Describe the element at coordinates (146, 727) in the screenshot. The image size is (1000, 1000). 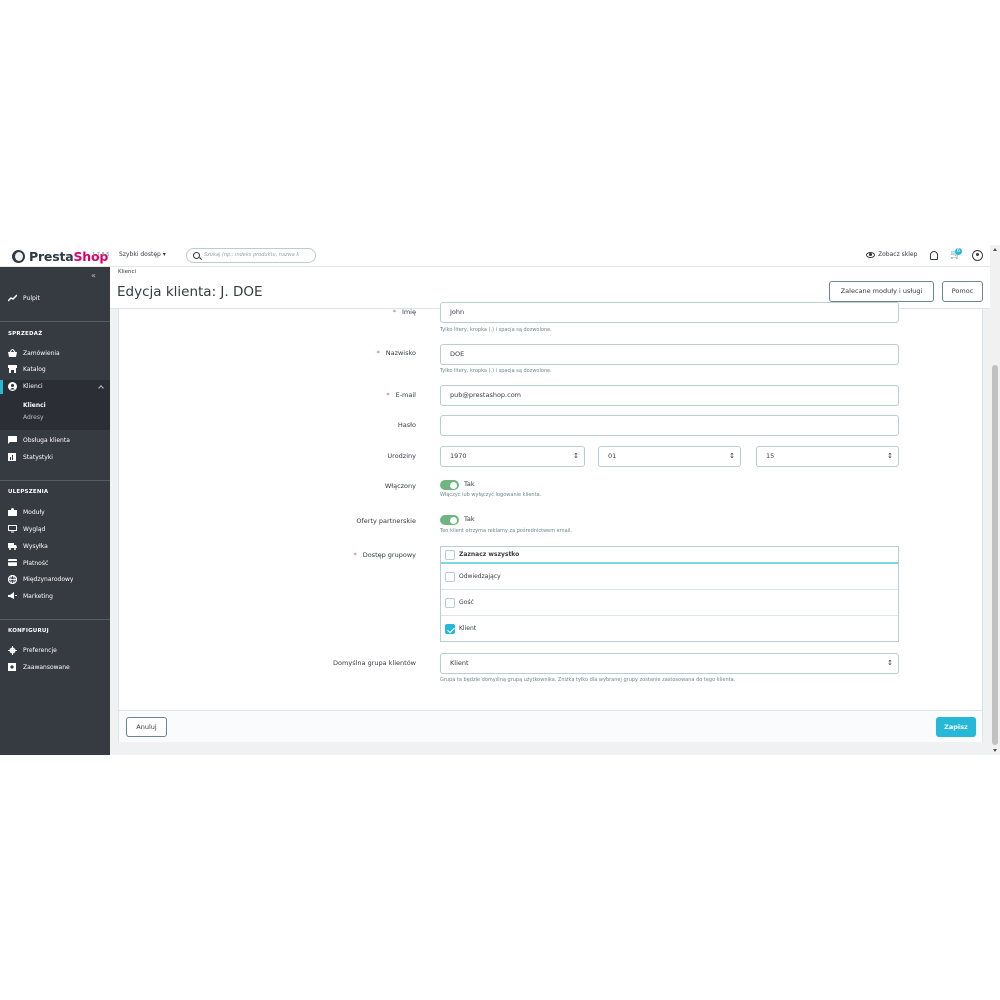
I see `cancel-button: Anuluj` at that location.